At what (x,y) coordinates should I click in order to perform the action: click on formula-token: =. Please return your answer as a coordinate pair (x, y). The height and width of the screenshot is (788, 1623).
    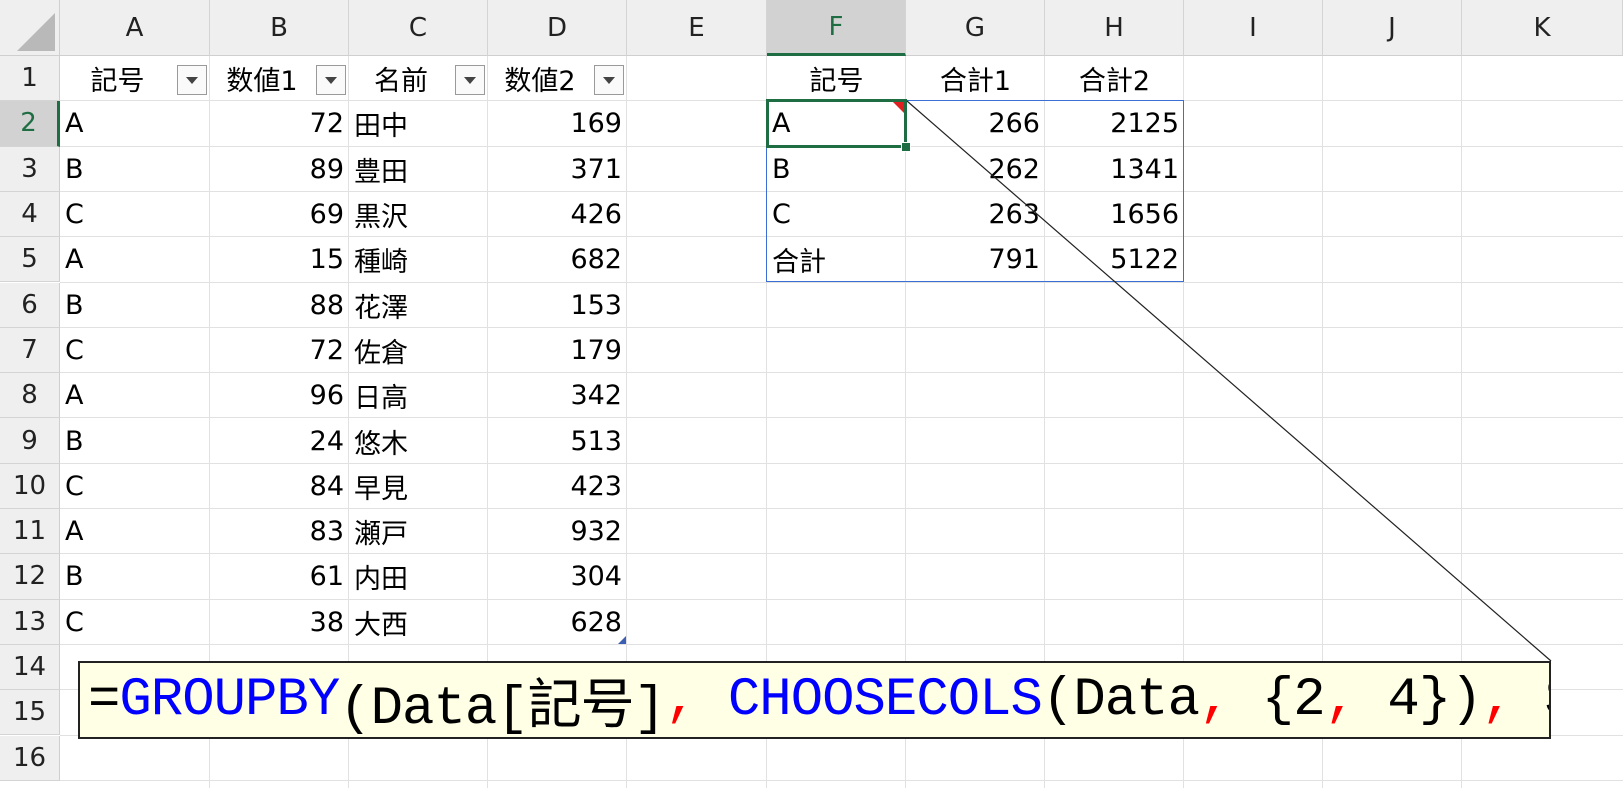
    Looking at the image, I should click on (104, 700).